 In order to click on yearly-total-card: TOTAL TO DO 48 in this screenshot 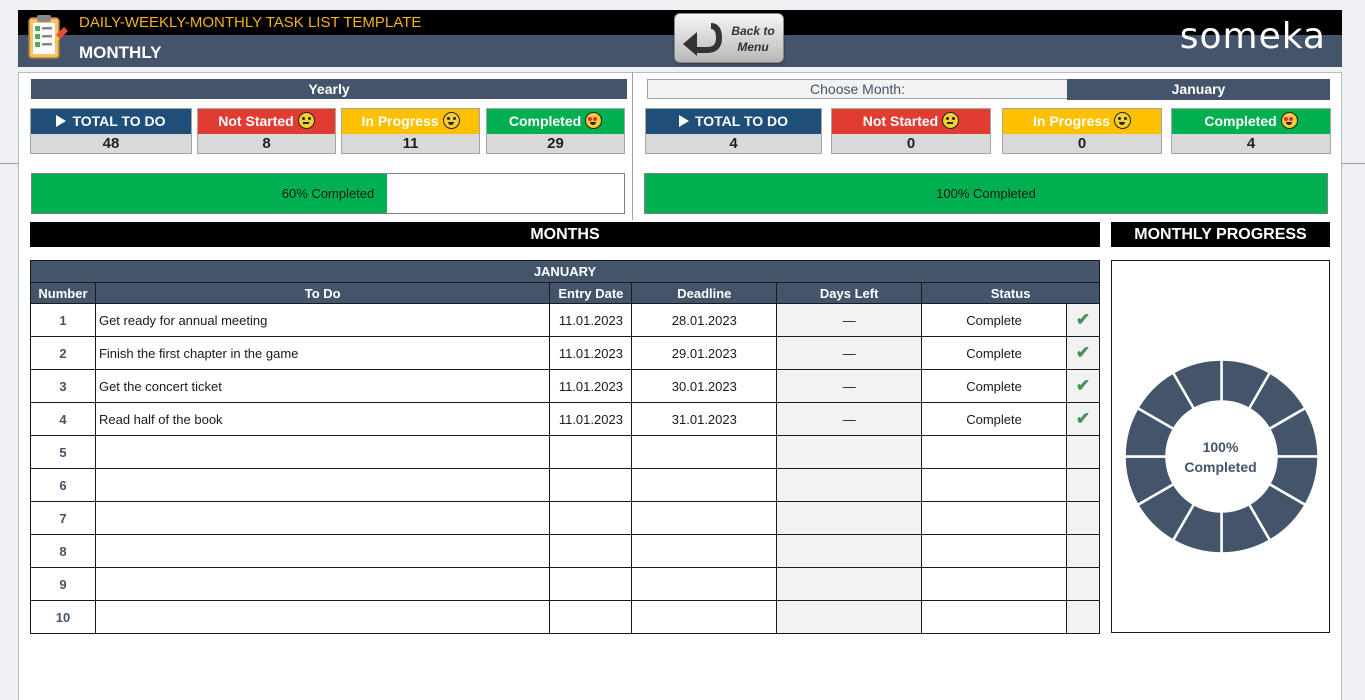, I will do `click(111, 131)`.